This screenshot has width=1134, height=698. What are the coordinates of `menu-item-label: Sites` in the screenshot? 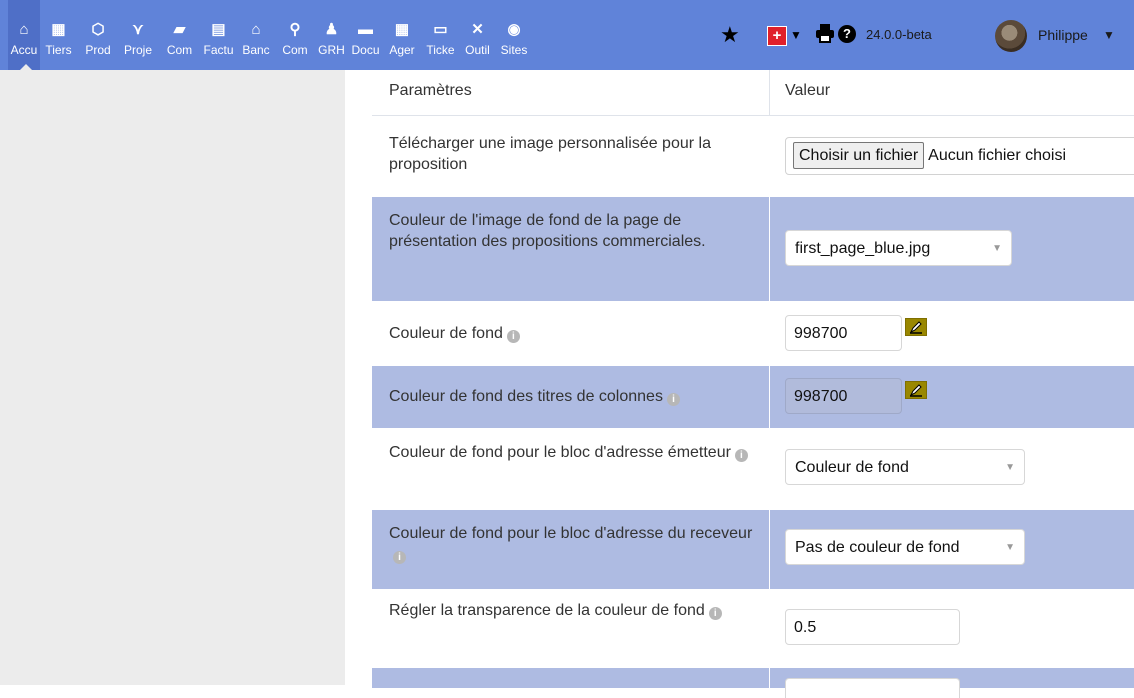 It's located at (514, 50).